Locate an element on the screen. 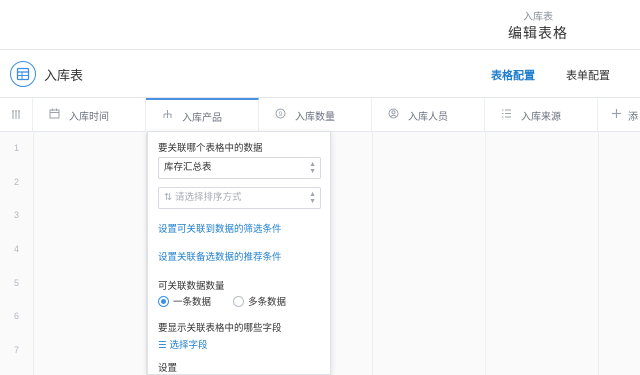 The image size is (640, 375). column-header-source: 入库来源 is located at coordinates (541, 115).